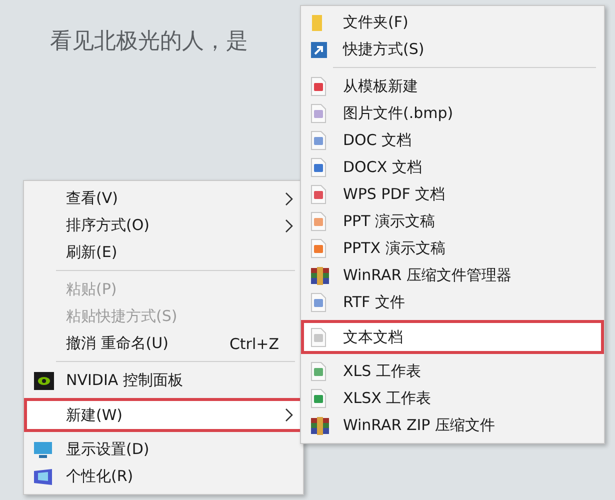 This screenshot has width=615, height=500. Describe the element at coordinates (452, 86) in the screenshot. I see `menu-item: 从模板新建` at that location.